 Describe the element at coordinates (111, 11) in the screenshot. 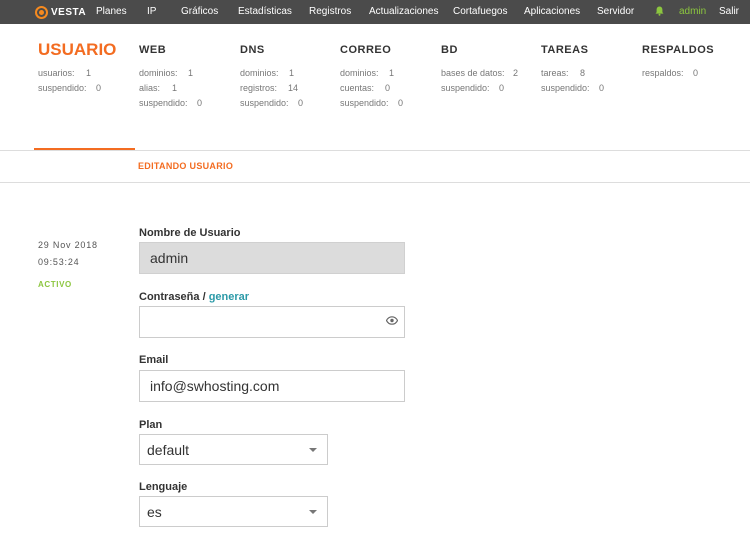

I see `nav-planes: Planes` at that location.